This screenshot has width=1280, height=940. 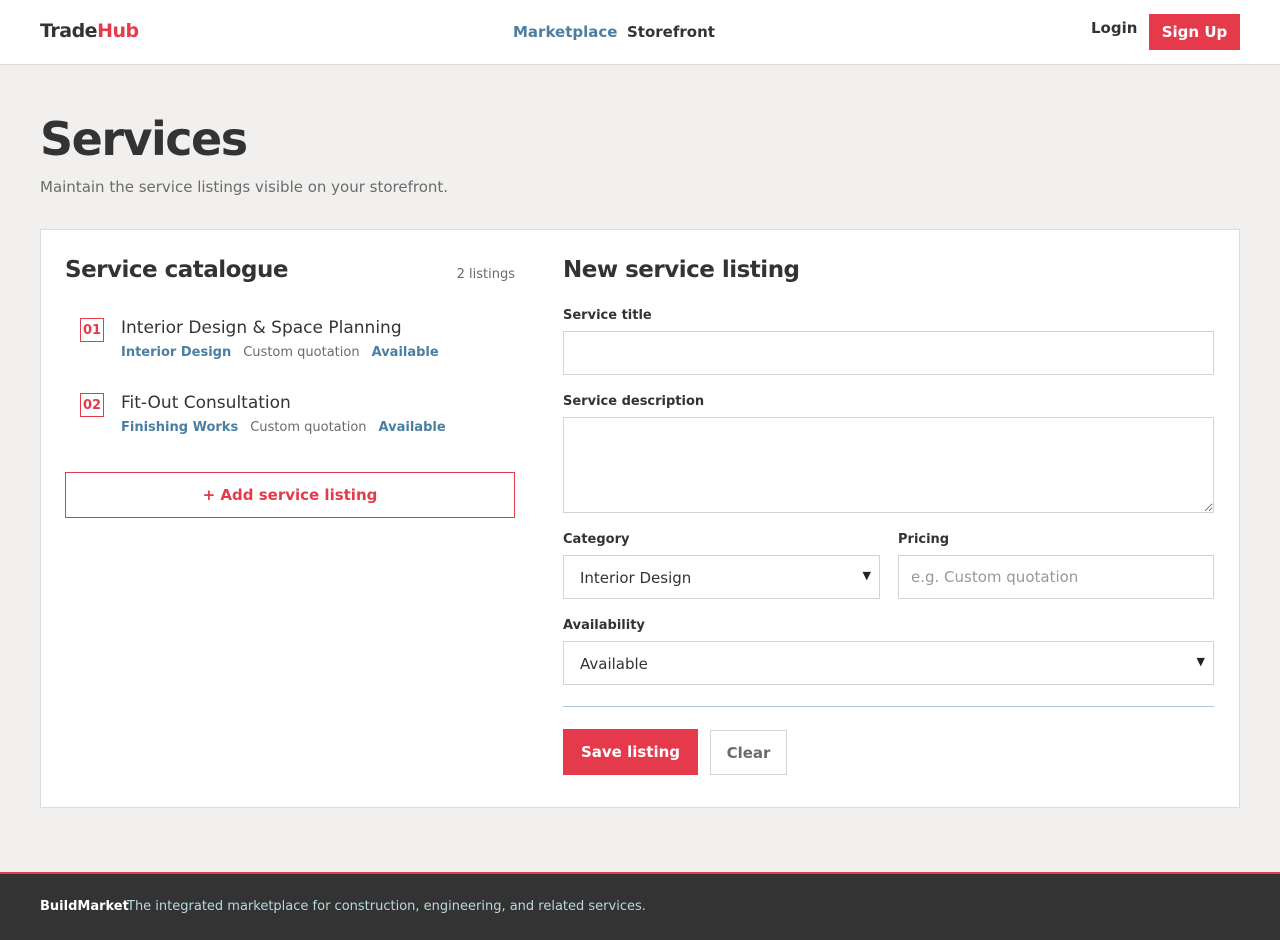 I want to click on add-service-listing-button: + Add service listing, so click(x=290, y=495).